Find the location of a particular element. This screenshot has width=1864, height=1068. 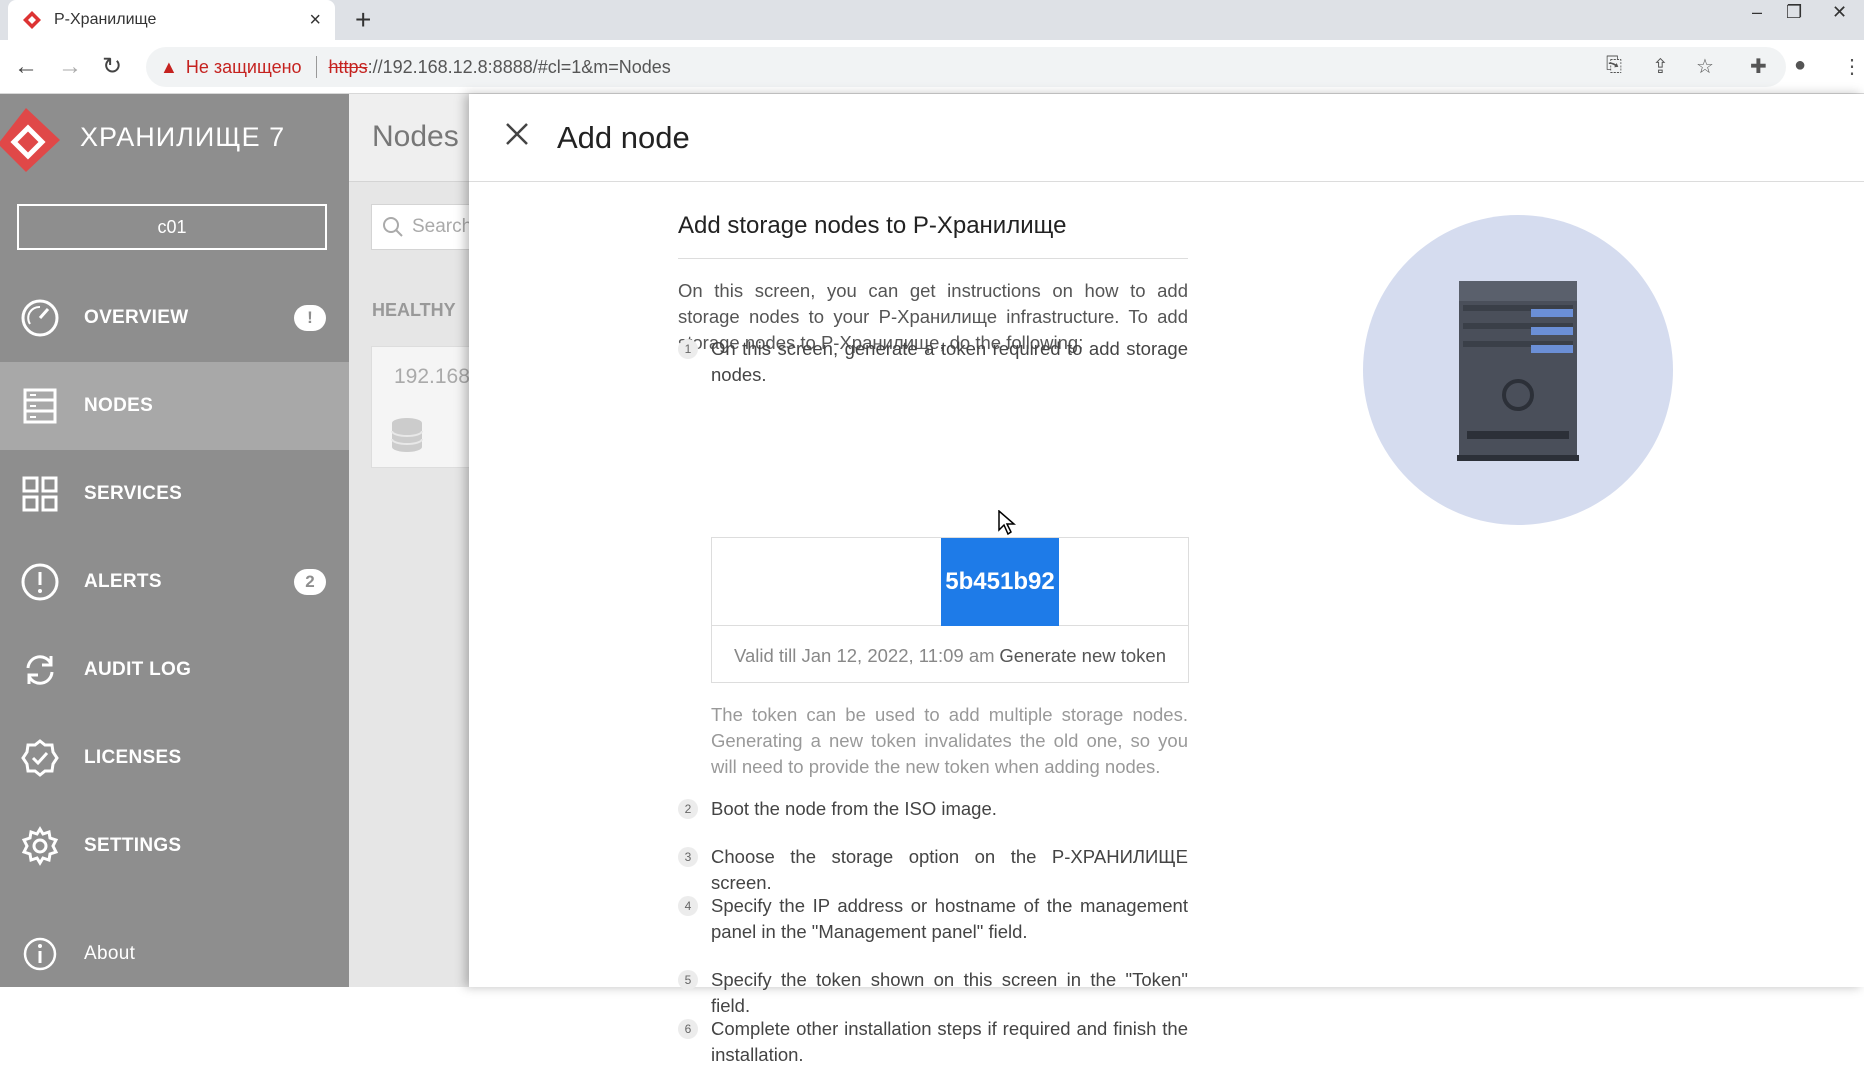

refresh-icon is located at coordinates (40, 670).